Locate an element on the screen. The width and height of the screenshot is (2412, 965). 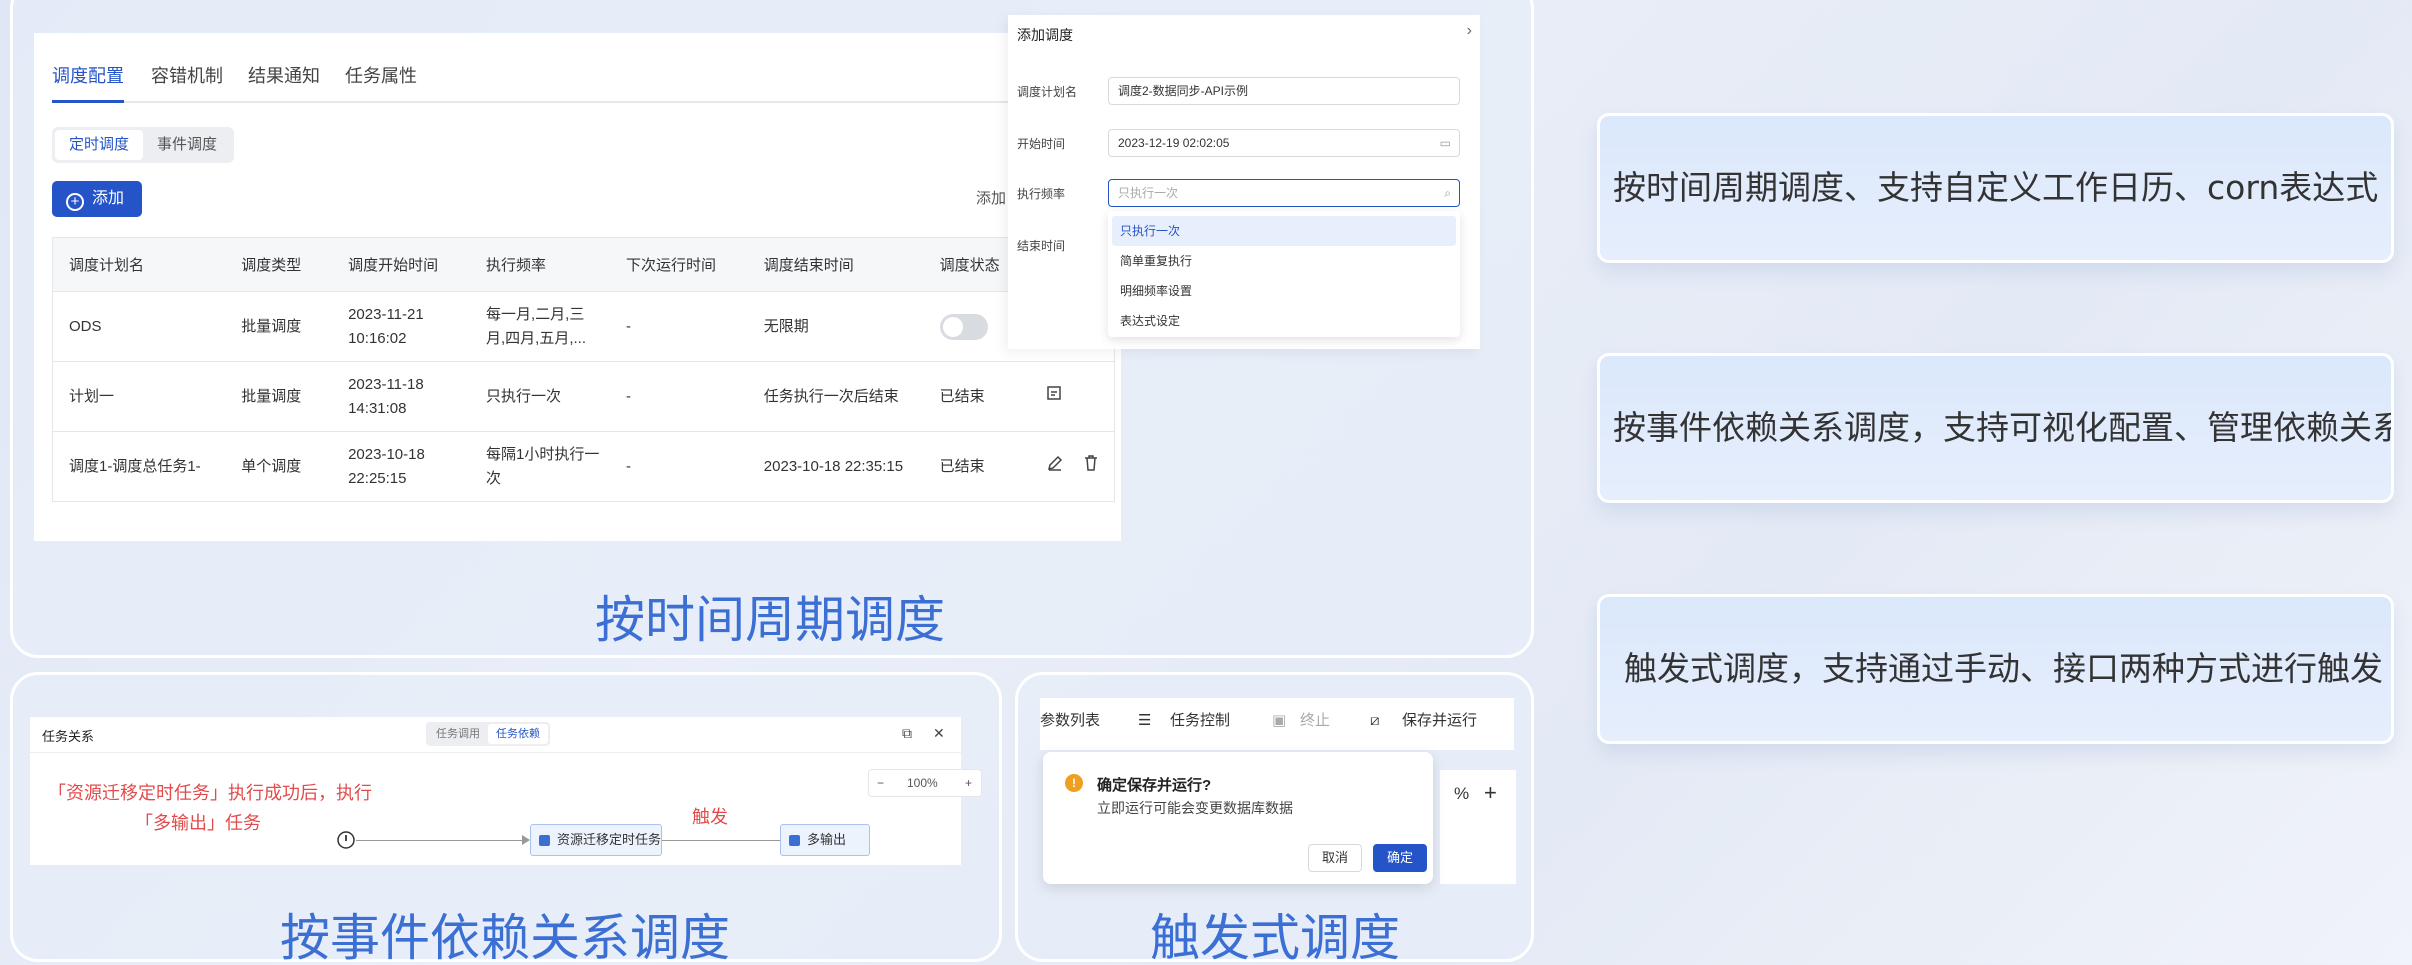
mode-event: 事件调度 is located at coordinates (187, 145).